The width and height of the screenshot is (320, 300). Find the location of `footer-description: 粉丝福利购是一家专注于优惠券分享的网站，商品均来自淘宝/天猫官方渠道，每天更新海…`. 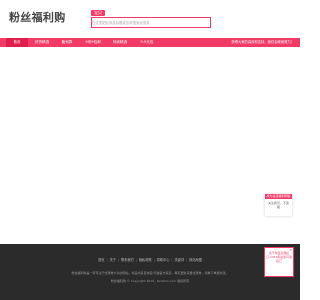

footer-description: 粉丝福利购是一家专注于优惠券分享的网站，商品均来自淘宝/天猫官方渠道，每天更新海… is located at coordinates (150, 273).